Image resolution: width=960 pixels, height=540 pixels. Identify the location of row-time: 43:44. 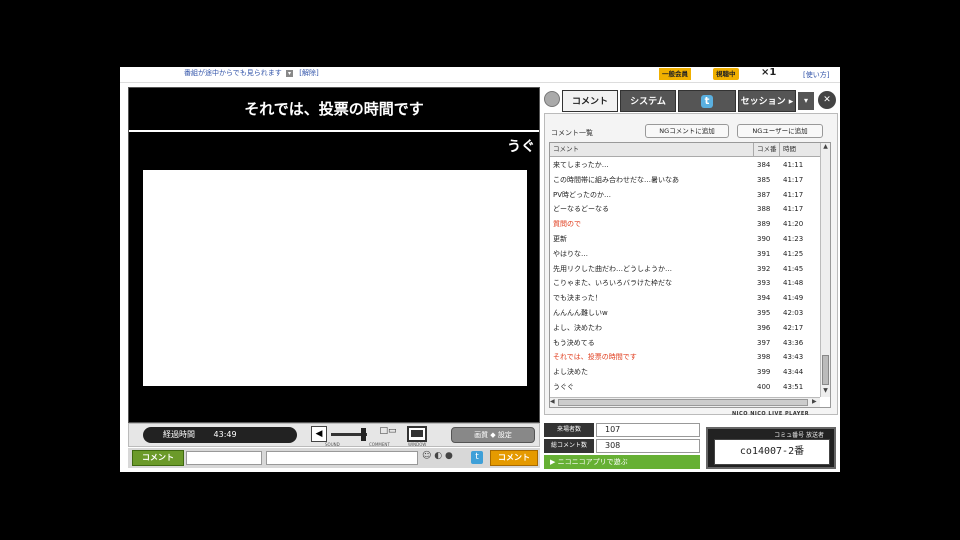
(793, 372).